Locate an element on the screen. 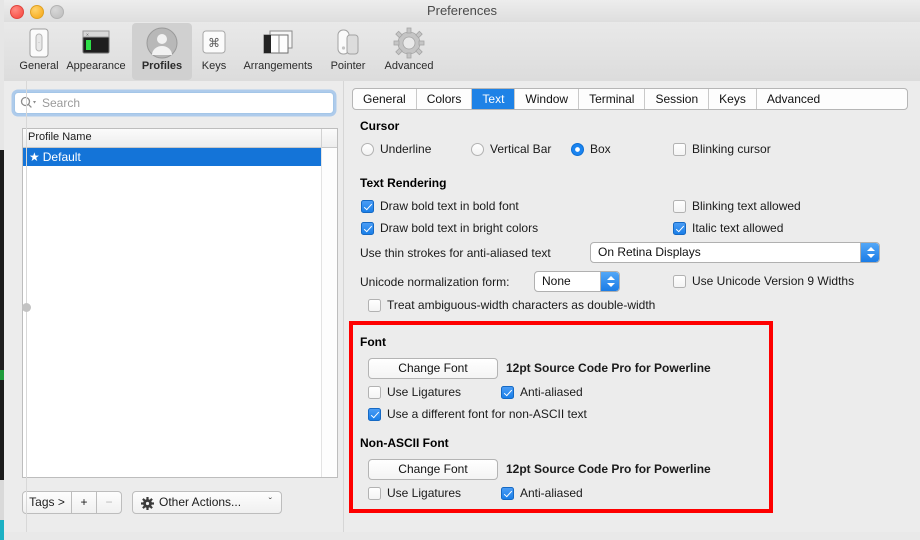  checkbox-label-unicode9-widths: Use Unicode Version 9 Widths is located at coordinates (773, 281).